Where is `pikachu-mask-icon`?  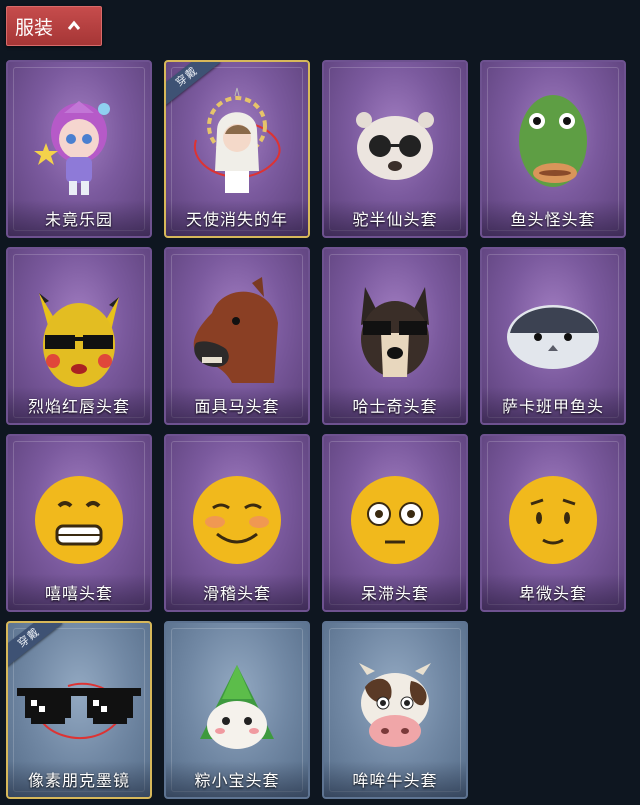 pikachu-mask-icon is located at coordinates (79, 339).